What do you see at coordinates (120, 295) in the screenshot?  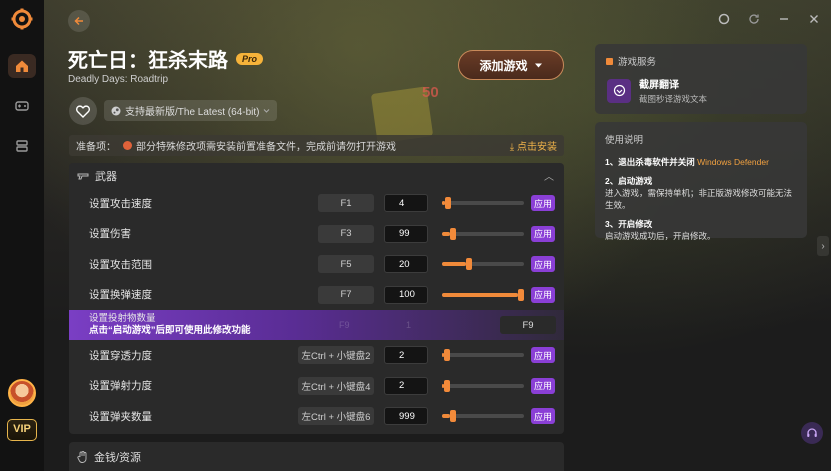 I see `cheat-label: 设置换弹速度` at bounding box center [120, 295].